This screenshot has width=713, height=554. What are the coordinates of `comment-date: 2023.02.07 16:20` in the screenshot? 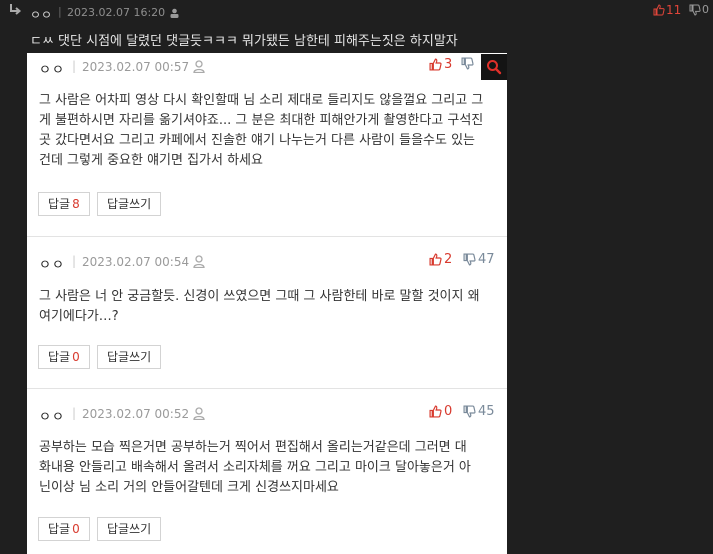 It's located at (116, 12).